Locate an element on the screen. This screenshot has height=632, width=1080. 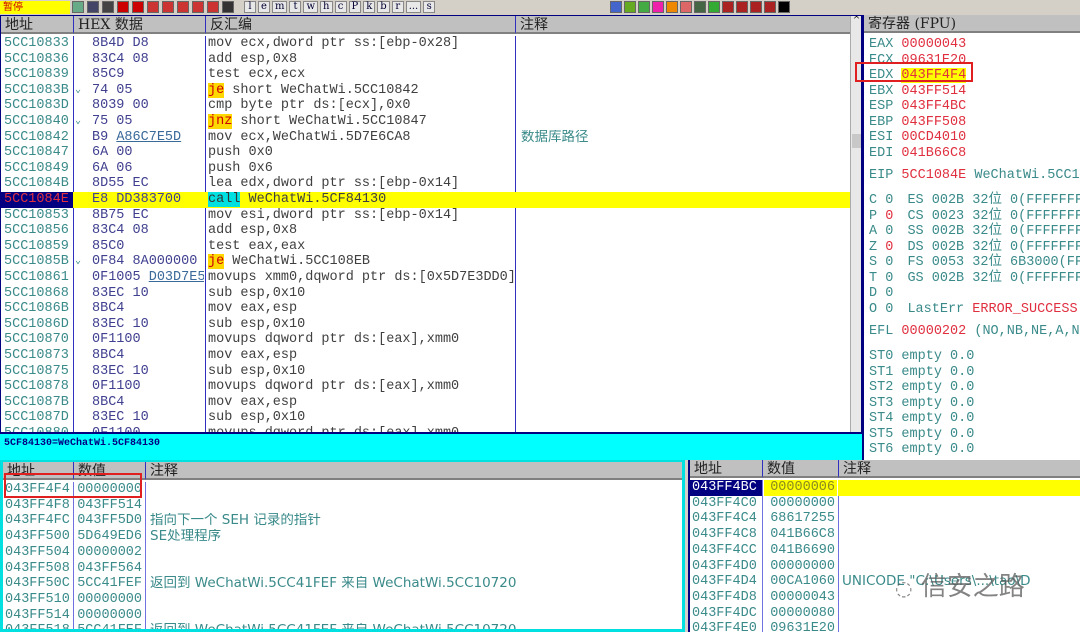
fpu-st1: ST1 empty 0.0 is located at coordinates (974, 373).